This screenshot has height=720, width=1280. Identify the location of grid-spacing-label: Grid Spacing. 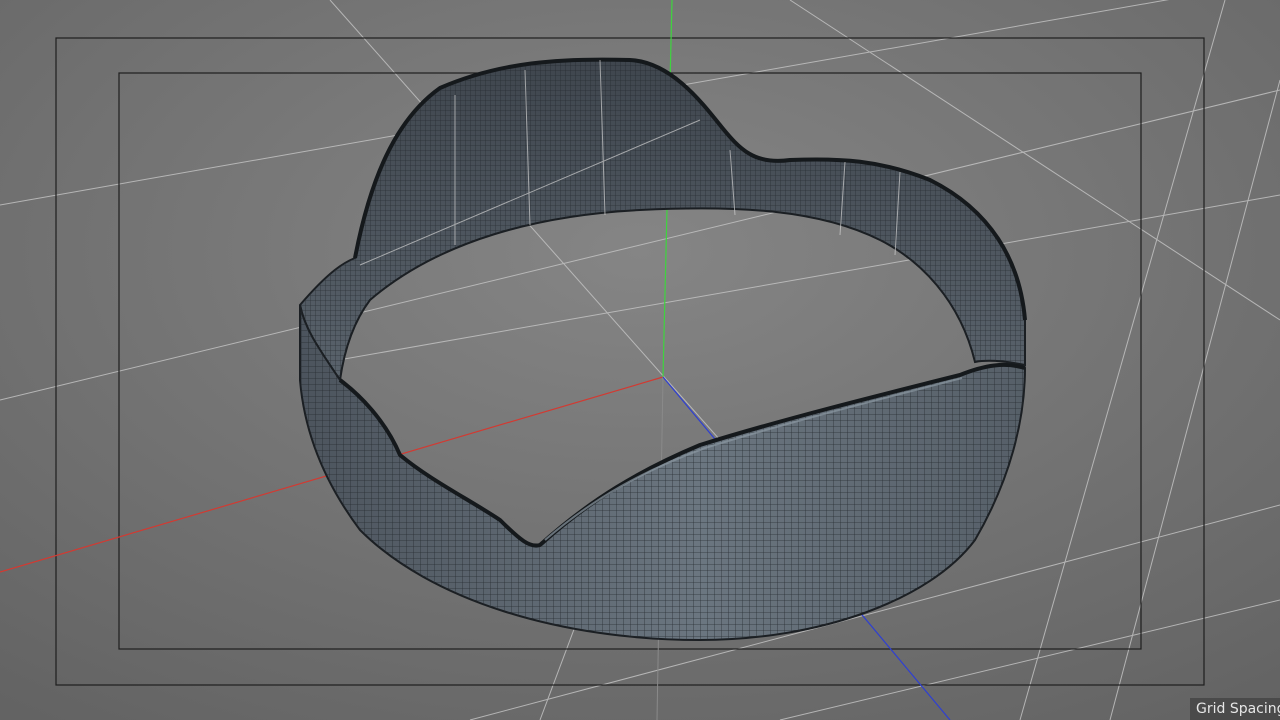
(1235, 709).